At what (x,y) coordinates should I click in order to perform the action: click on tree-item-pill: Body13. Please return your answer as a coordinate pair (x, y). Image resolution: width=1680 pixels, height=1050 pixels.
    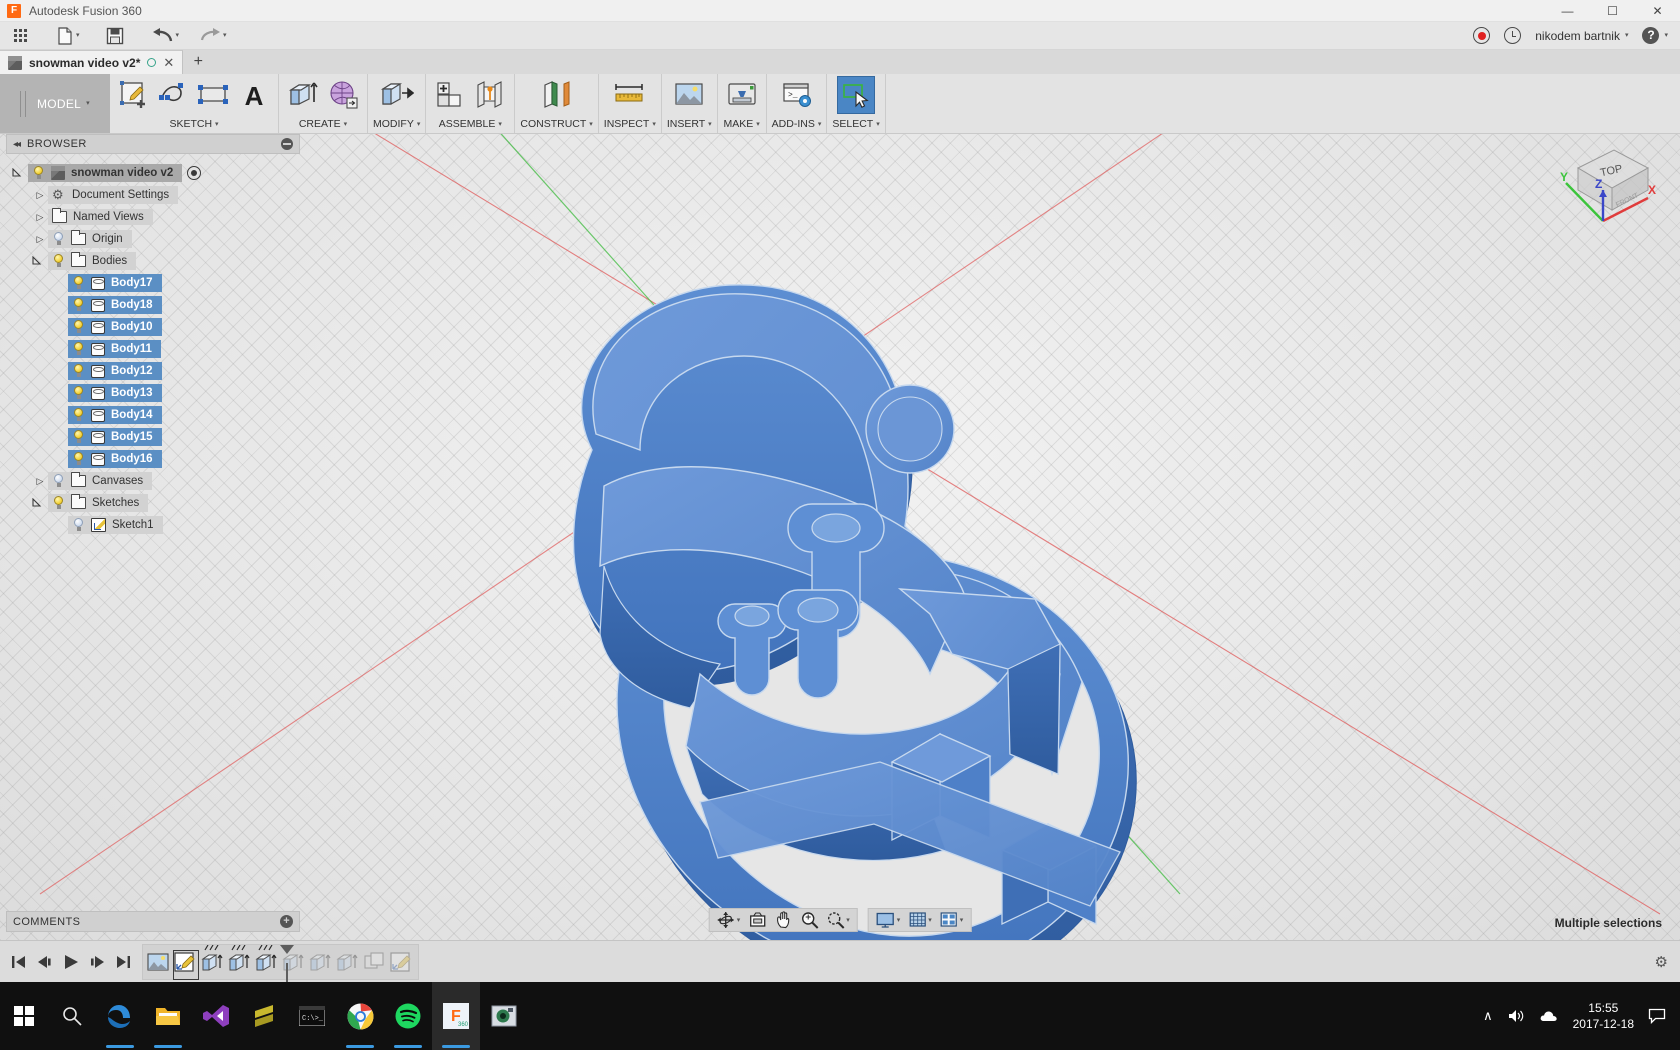
    Looking at the image, I should click on (115, 393).